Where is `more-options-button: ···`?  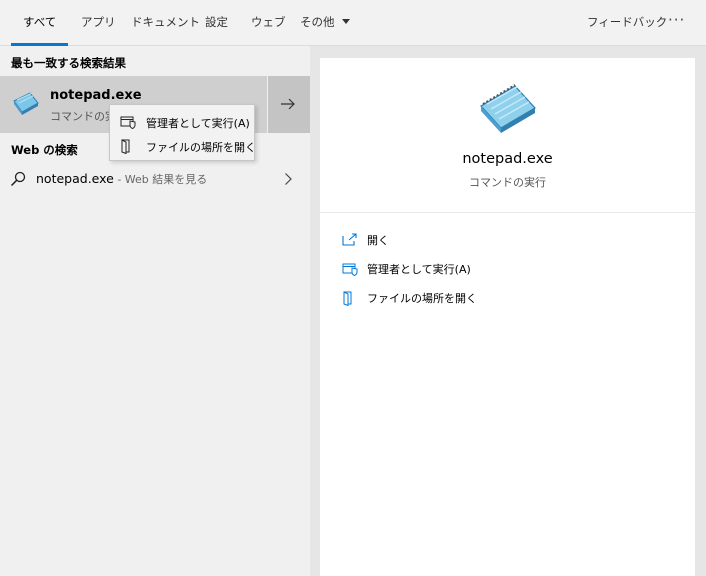
more-options-button: ··· is located at coordinates (676, 23).